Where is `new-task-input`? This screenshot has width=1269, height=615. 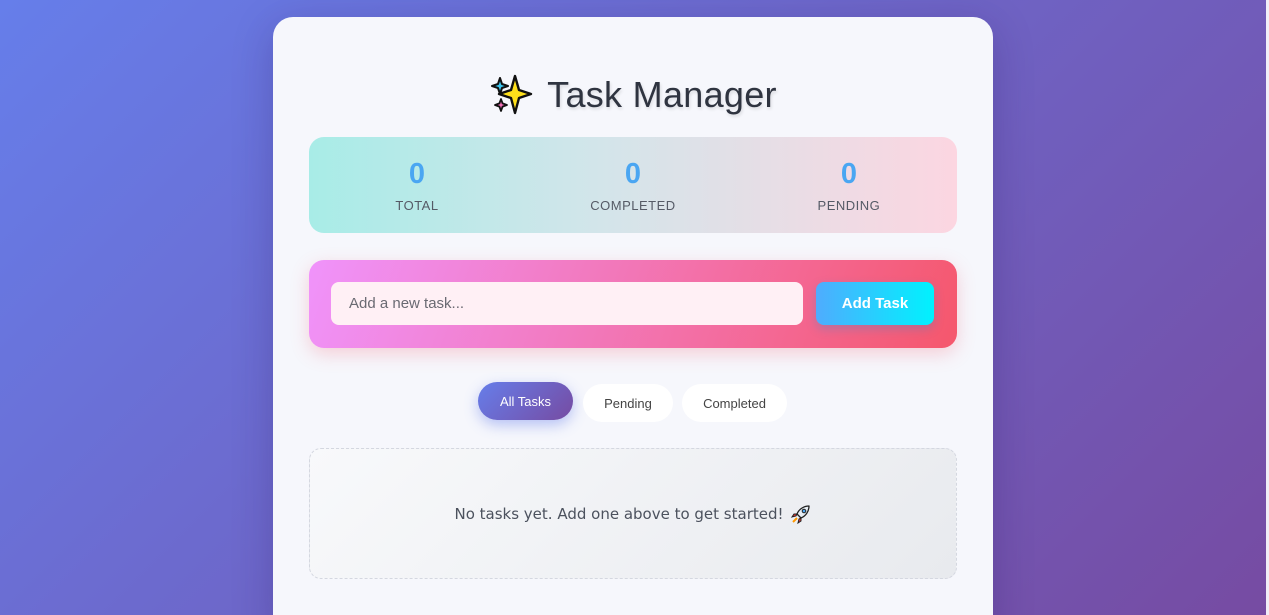 new-task-input is located at coordinates (567, 303).